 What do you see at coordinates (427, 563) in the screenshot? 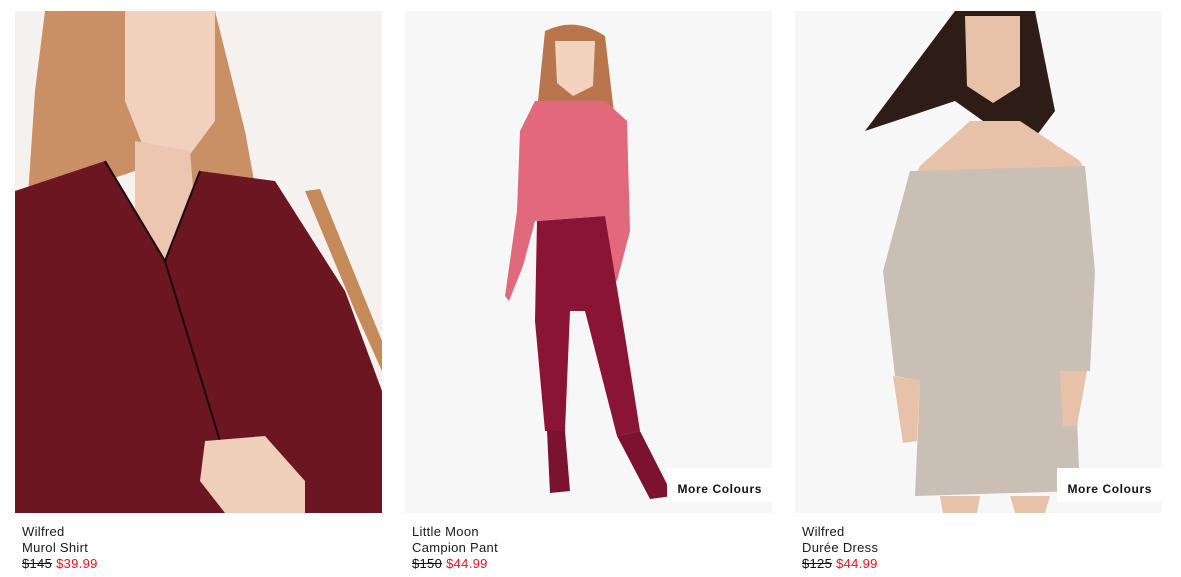
I see `original-price: $150` at bounding box center [427, 563].